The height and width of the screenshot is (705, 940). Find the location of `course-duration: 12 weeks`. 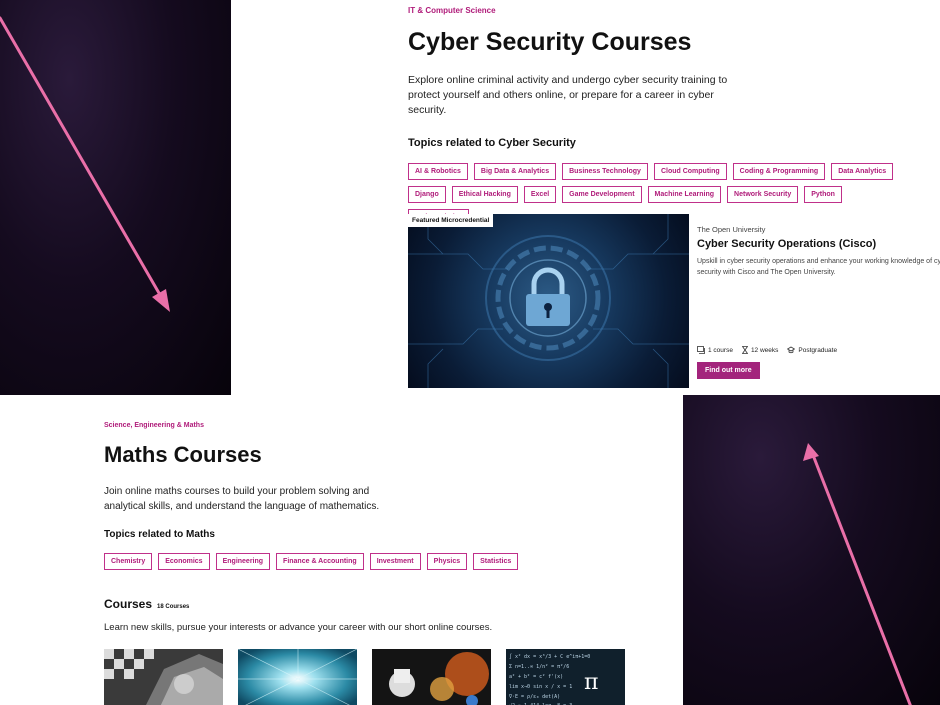

course-duration: 12 weeks is located at coordinates (760, 350).